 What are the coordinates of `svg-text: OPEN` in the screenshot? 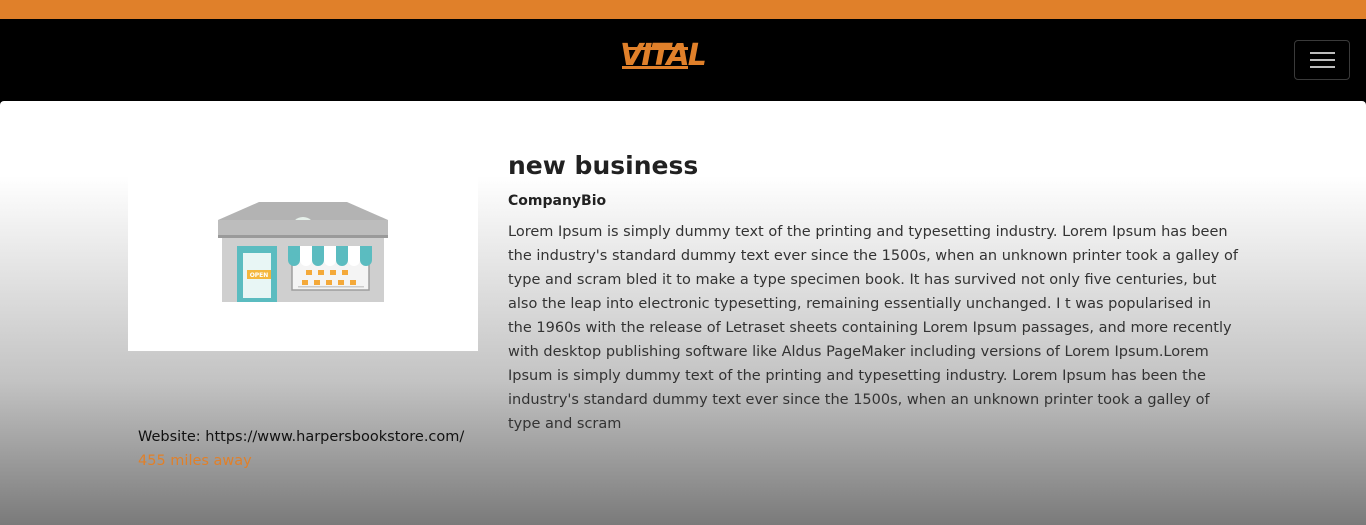 It's located at (259, 275).